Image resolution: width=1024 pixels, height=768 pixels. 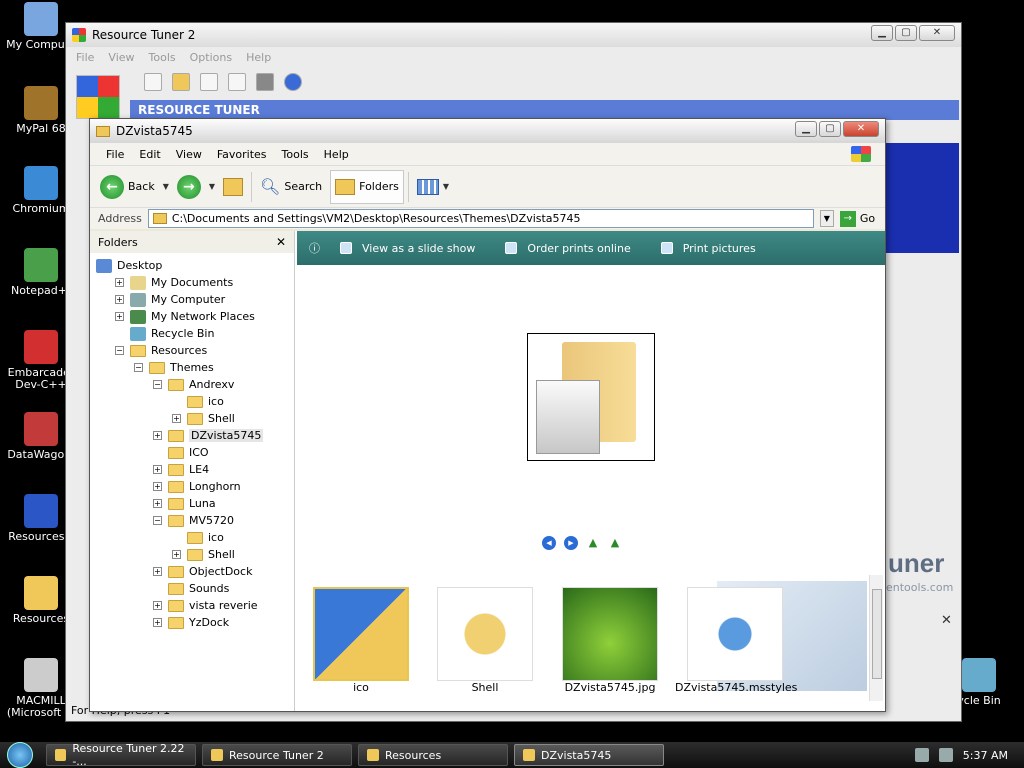 I want to click on save-icon, so click(x=265, y=82).